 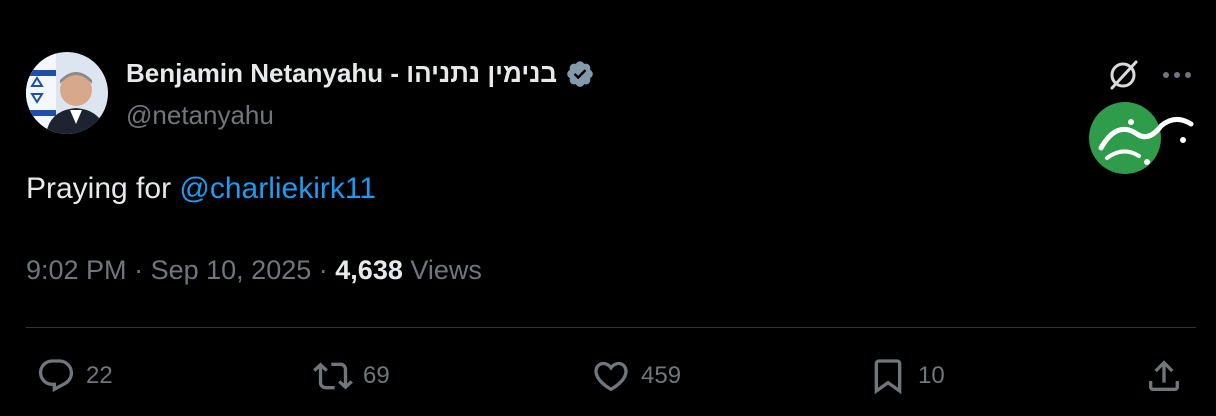 What do you see at coordinates (1177, 75) in the screenshot?
I see `more-icon` at bounding box center [1177, 75].